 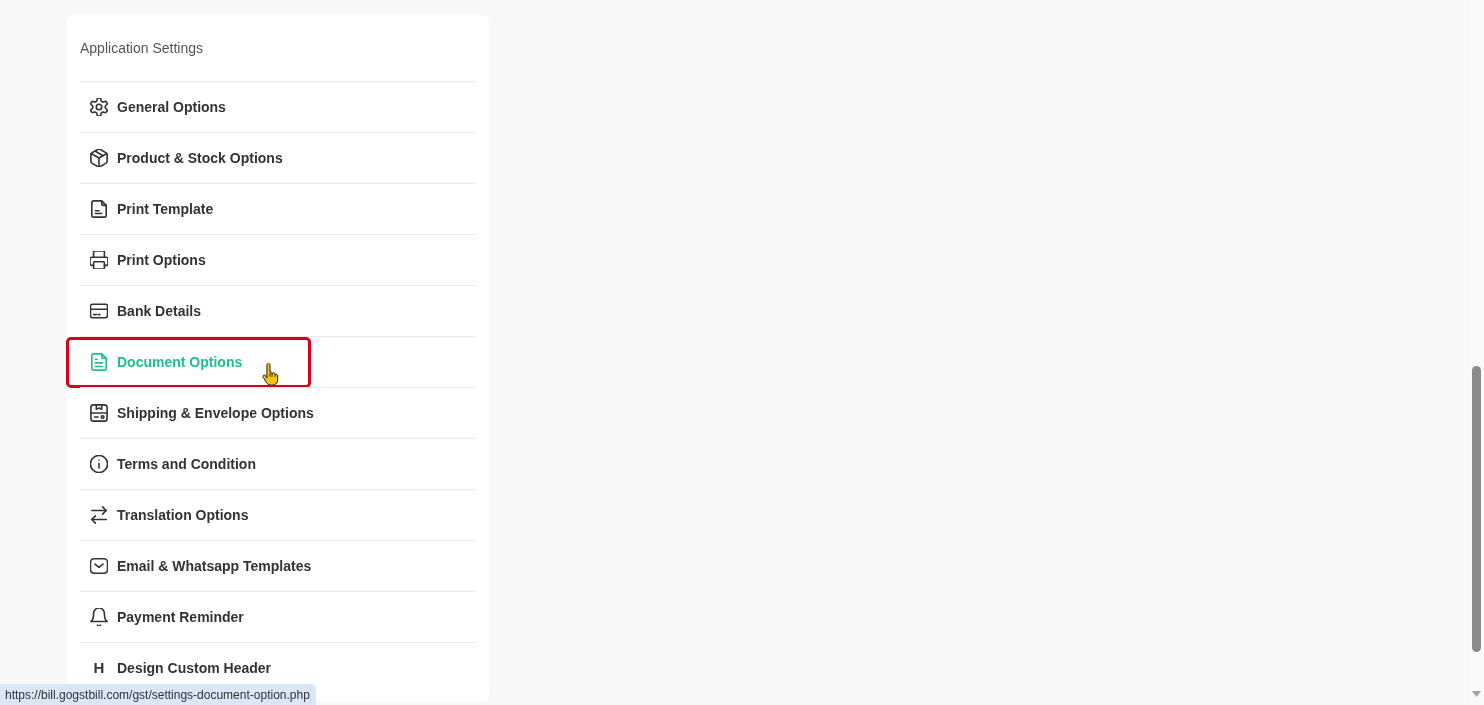 I want to click on panel-title: Application Settings, so click(x=142, y=48).